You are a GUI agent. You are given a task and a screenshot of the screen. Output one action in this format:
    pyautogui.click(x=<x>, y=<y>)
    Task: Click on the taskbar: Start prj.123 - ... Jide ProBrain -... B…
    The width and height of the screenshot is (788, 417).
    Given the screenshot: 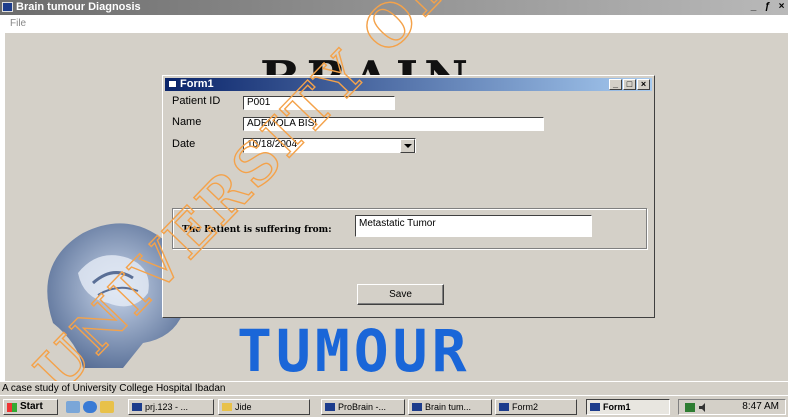 What is the action you would take?
    pyautogui.click(x=394, y=406)
    